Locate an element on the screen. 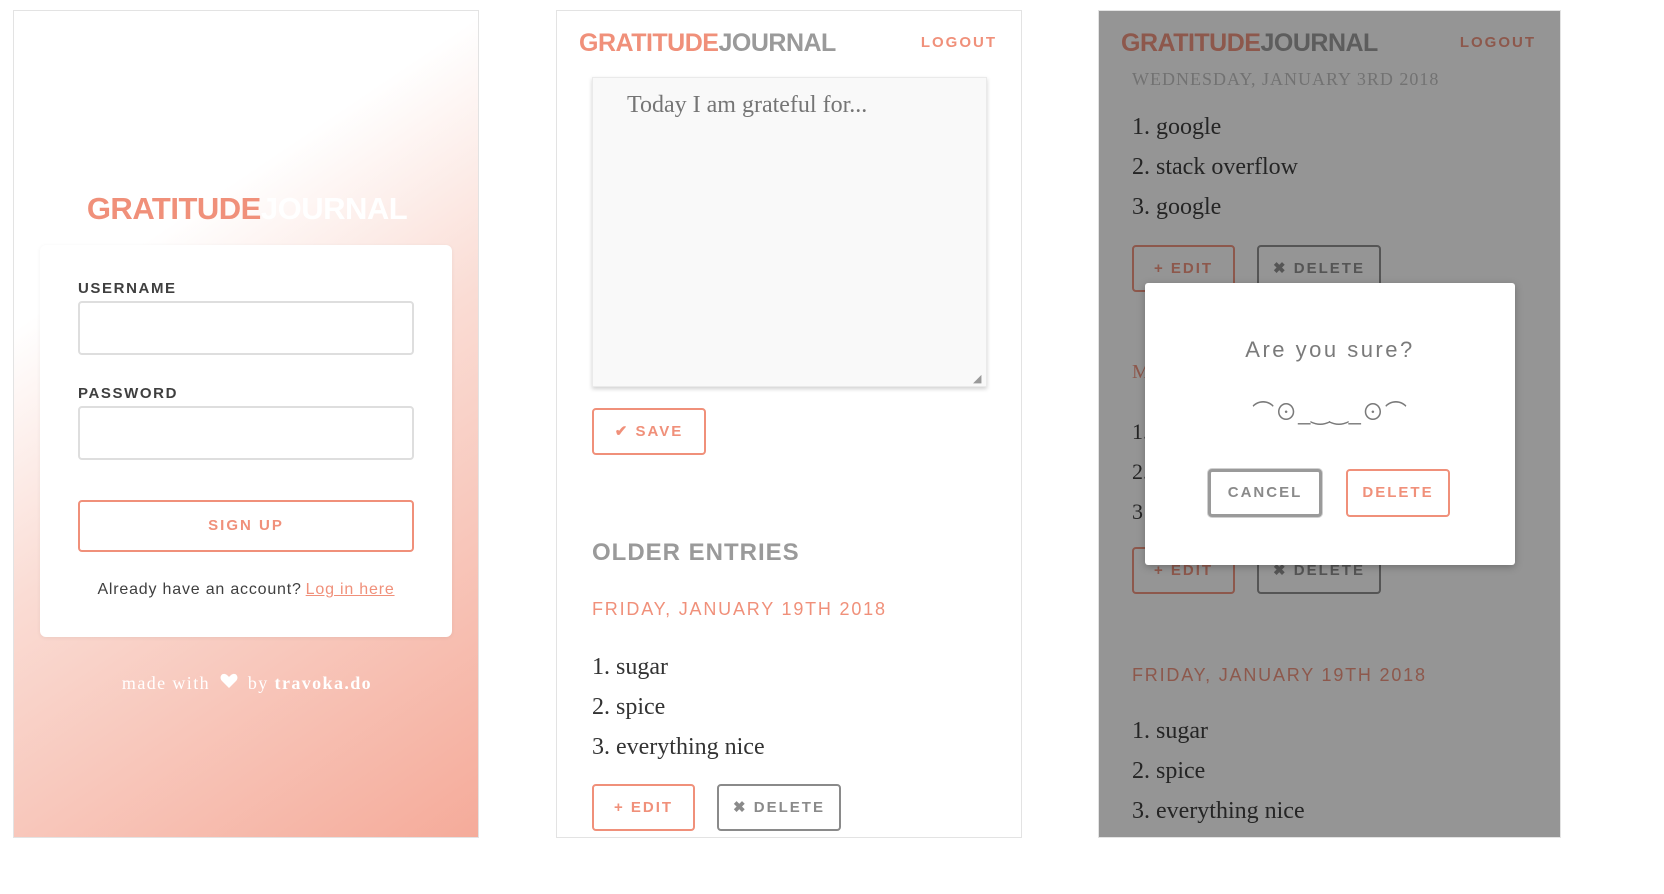  edit-button: + EDIT is located at coordinates (643, 807).